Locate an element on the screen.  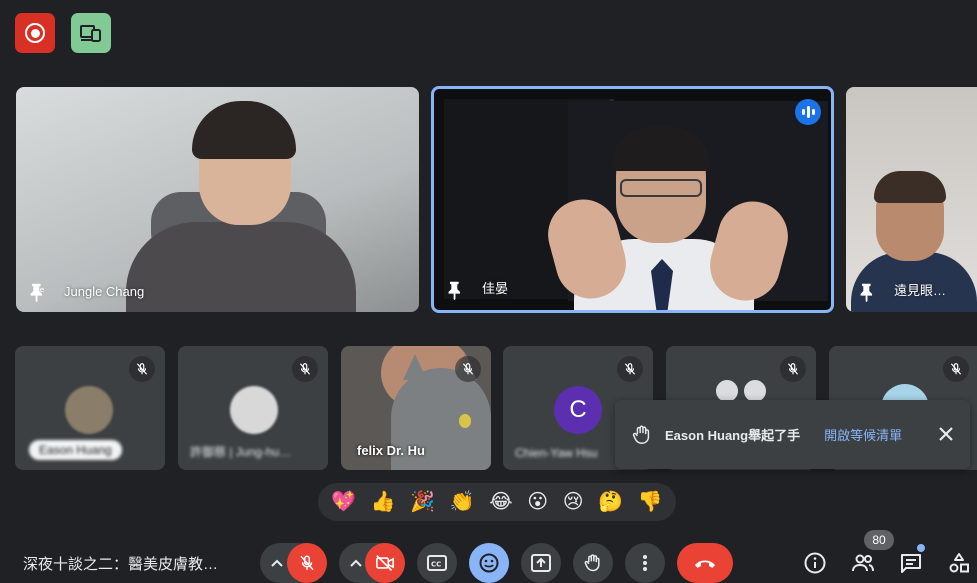
speaking-indicator-icon is located at coordinates (808, 112).